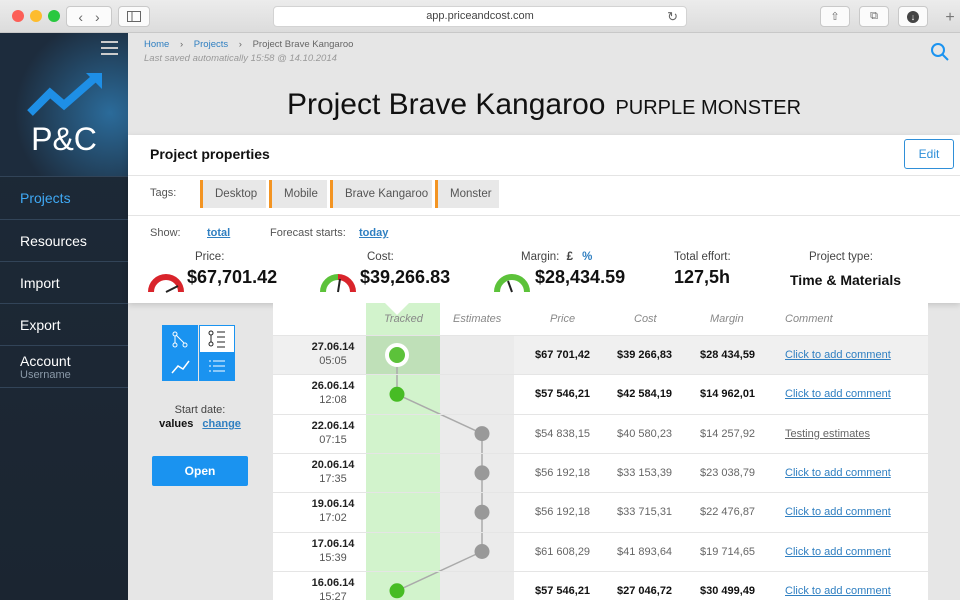  What do you see at coordinates (333, 439) in the screenshot?
I see `row-time: 07:15` at bounding box center [333, 439].